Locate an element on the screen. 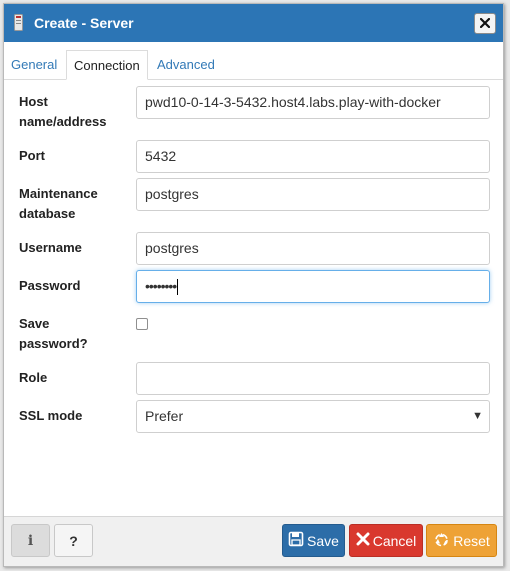 The image size is (510, 571). save-password-label: Save password? is located at coordinates (53, 333).